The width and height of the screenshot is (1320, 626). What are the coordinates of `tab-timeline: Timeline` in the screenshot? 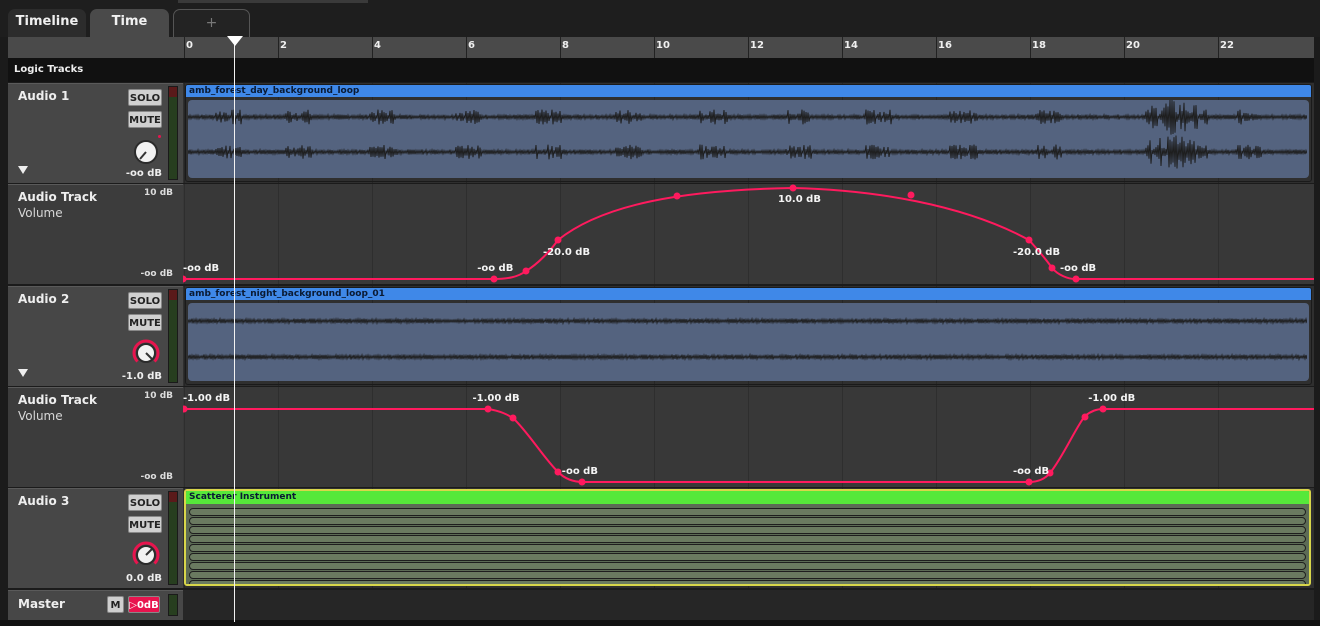 It's located at (47, 23).